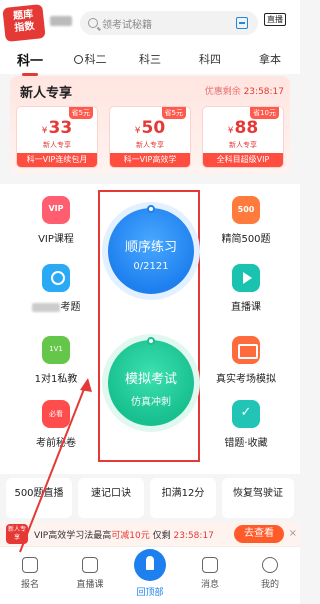 The height and width of the screenshot is (604, 320). I want to click on vip-course-entry: VIP课程, so click(56, 220).